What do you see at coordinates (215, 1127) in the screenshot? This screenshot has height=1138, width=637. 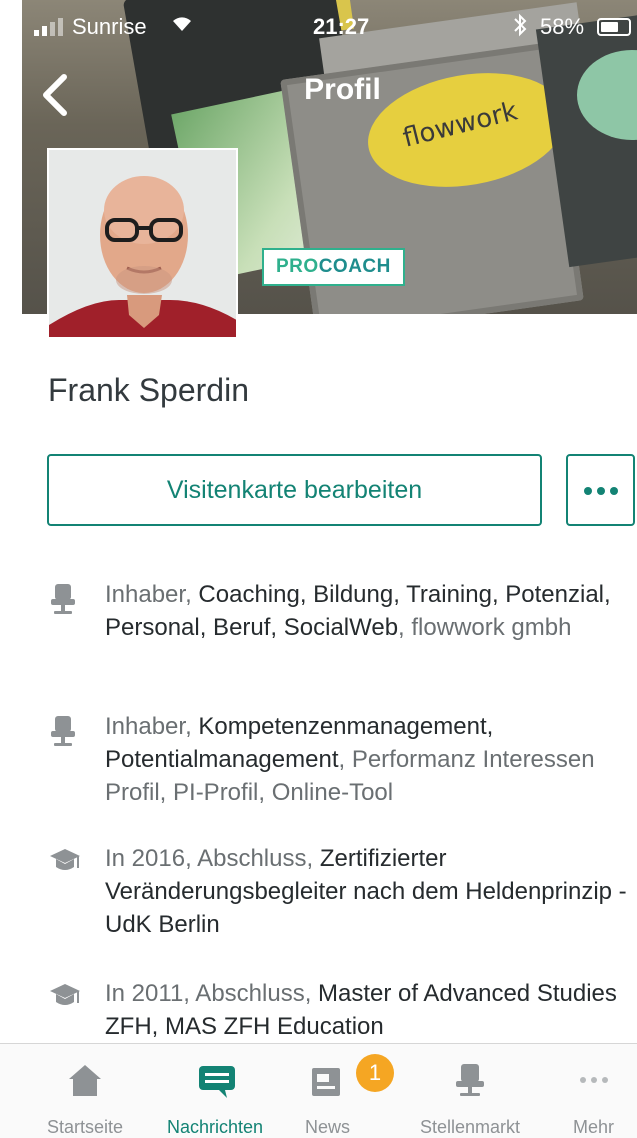 I see `tab-label: Nachrichten` at bounding box center [215, 1127].